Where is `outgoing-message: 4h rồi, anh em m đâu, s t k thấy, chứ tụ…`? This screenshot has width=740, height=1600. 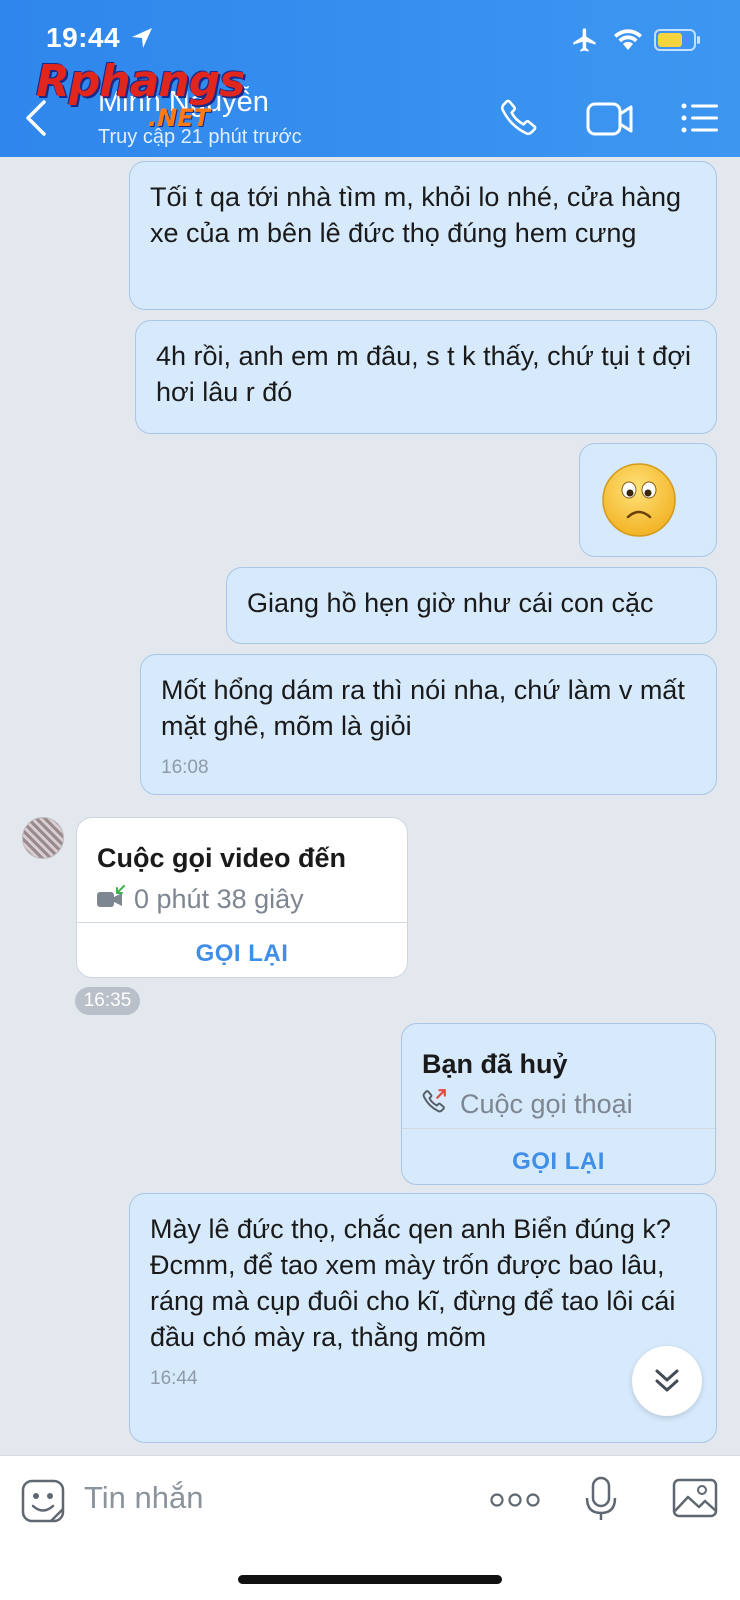
outgoing-message: 4h rồi, anh em m đâu, s t k thấy, chứ tụ… is located at coordinates (426, 377).